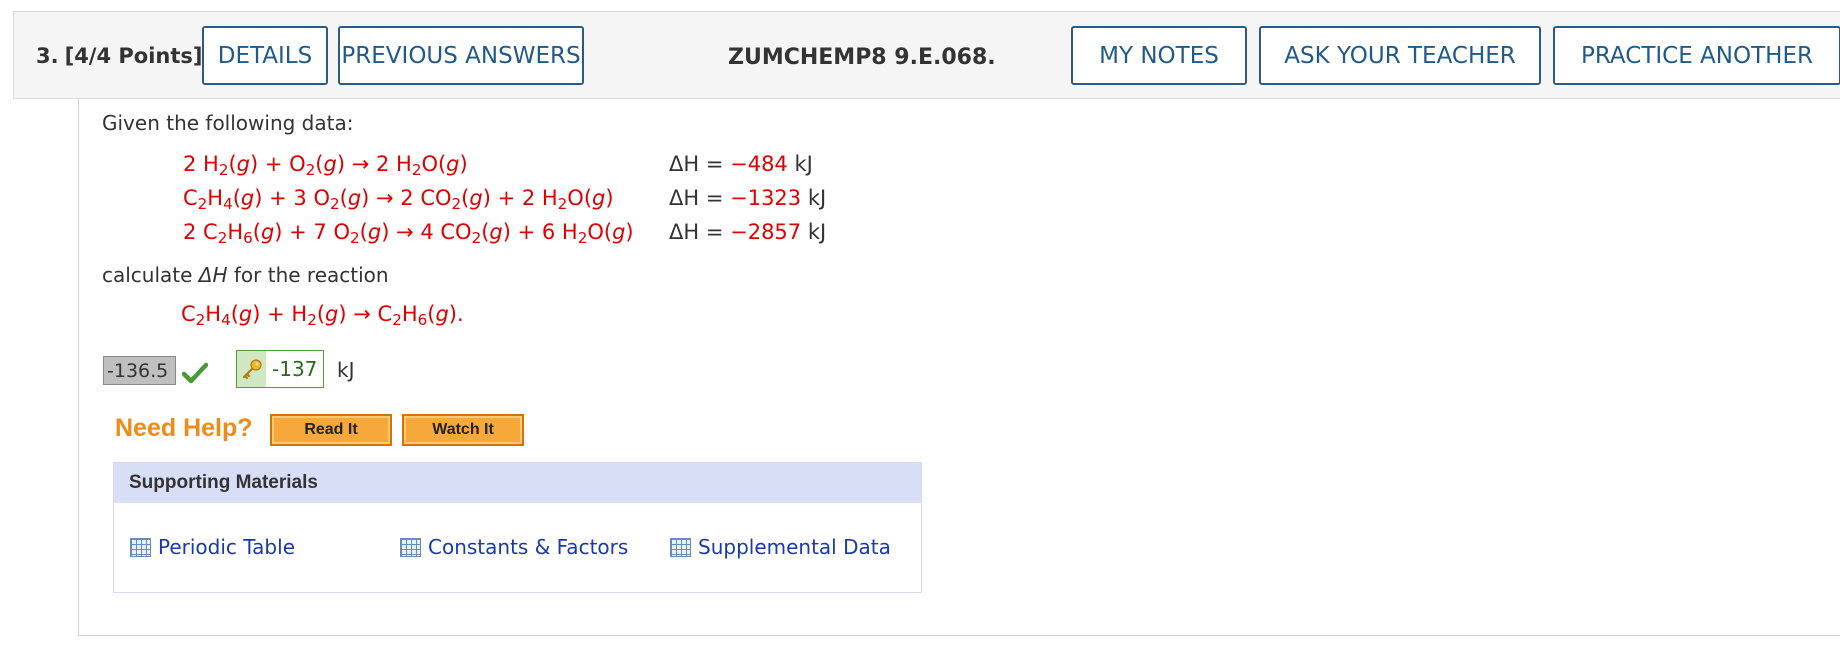 The width and height of the screenshot is (1840, 655). Describe the element at coordinates (228, 123) in the screenshot. I see `given-data-text: Given the following data:` at that location.